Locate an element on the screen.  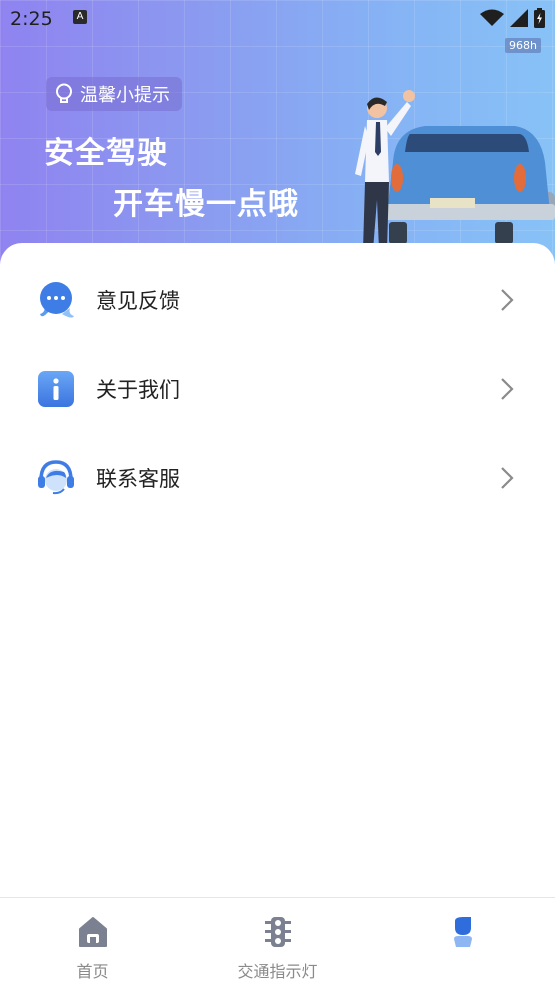
tab-traffic-light: 交通指示灯 is located at coordinates (277, 943).